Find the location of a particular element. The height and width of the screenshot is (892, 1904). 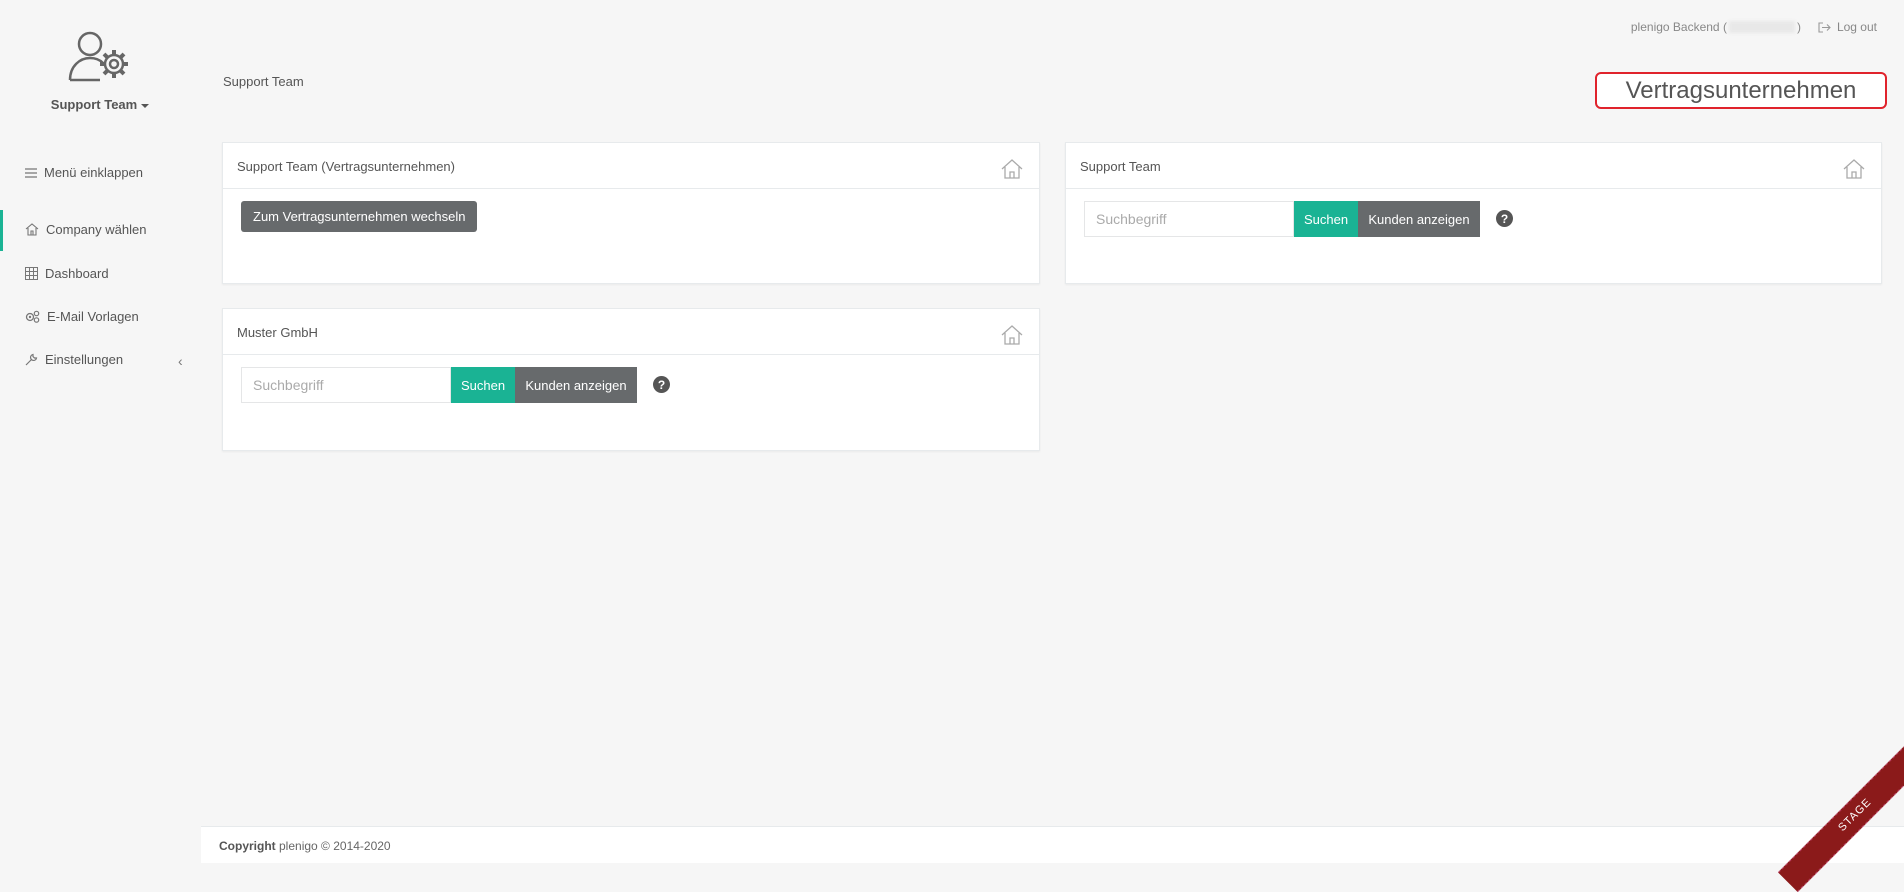

wrench-icon is located at coordinates (31, 359).